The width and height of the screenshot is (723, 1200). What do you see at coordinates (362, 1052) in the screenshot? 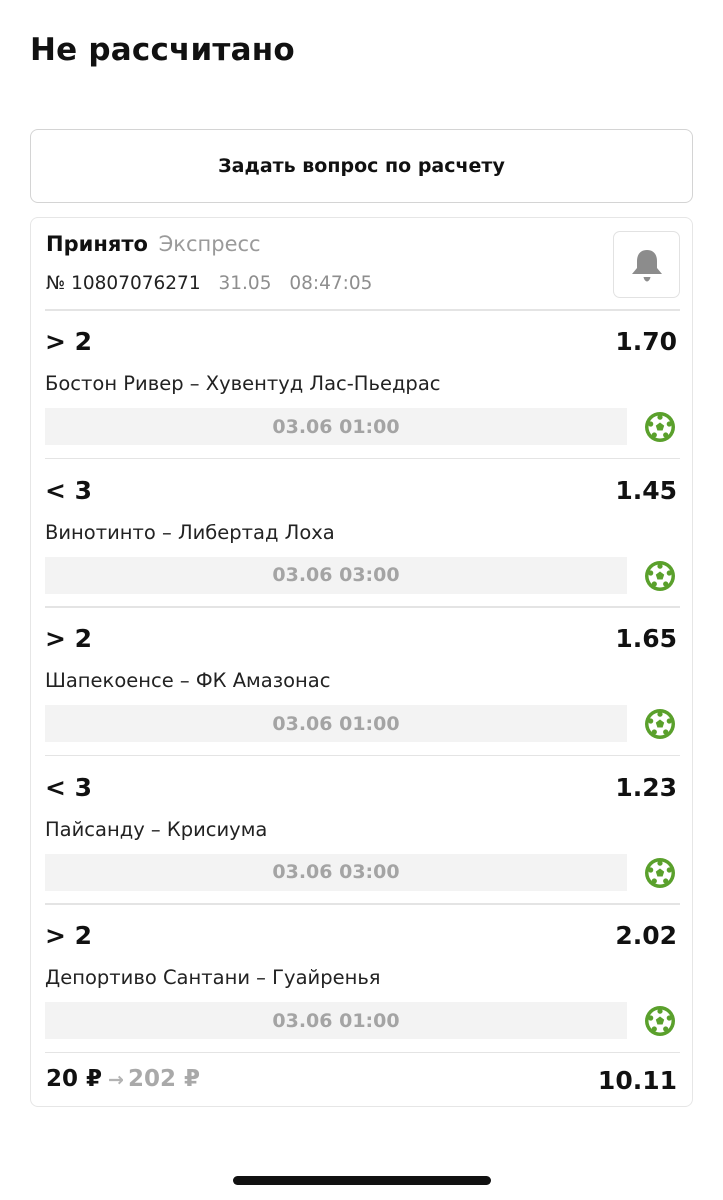
I see `divider` at bounding box center [362, 1052].